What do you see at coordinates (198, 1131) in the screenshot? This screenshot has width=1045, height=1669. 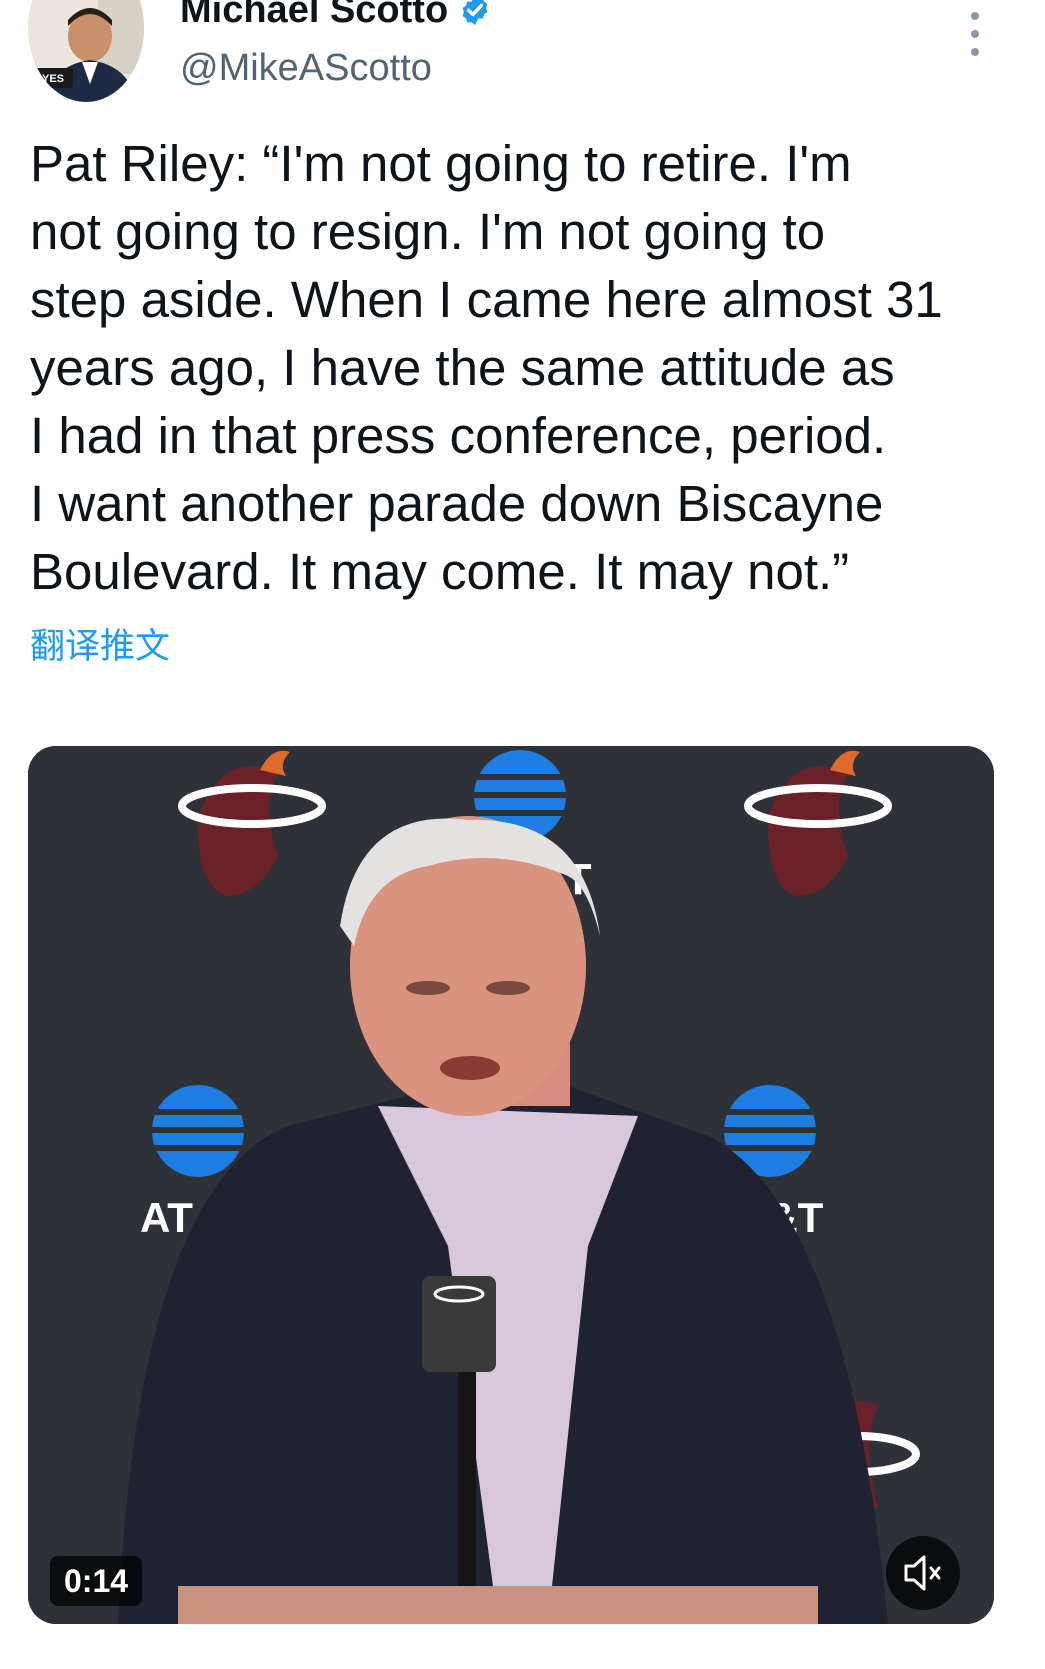 I see `att-logo-left` at bounding box center [198, 1131].